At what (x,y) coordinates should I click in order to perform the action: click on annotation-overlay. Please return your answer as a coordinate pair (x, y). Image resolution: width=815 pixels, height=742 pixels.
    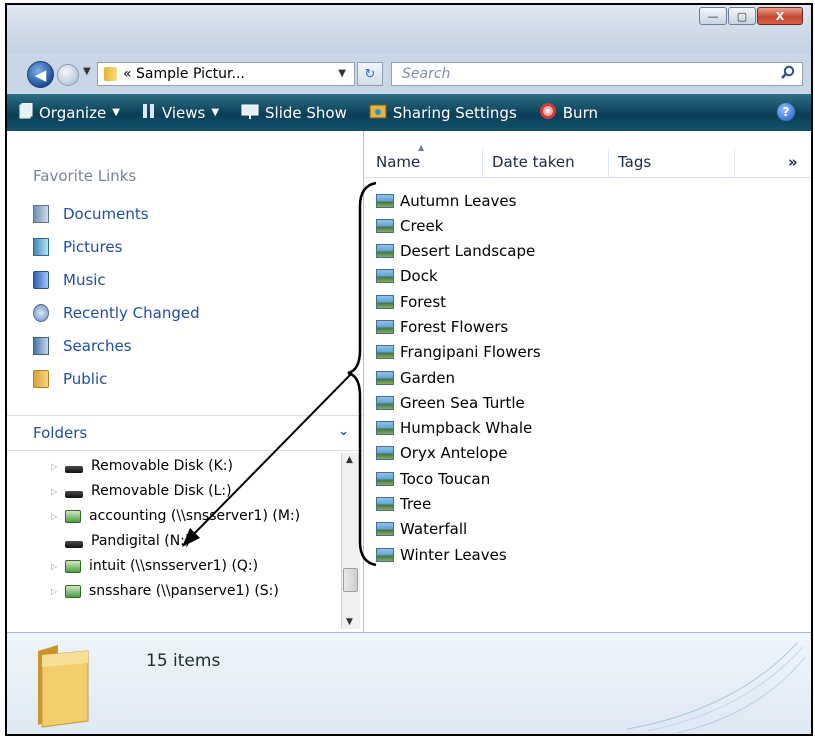
    Looking at the image, I should click on (279, 374).